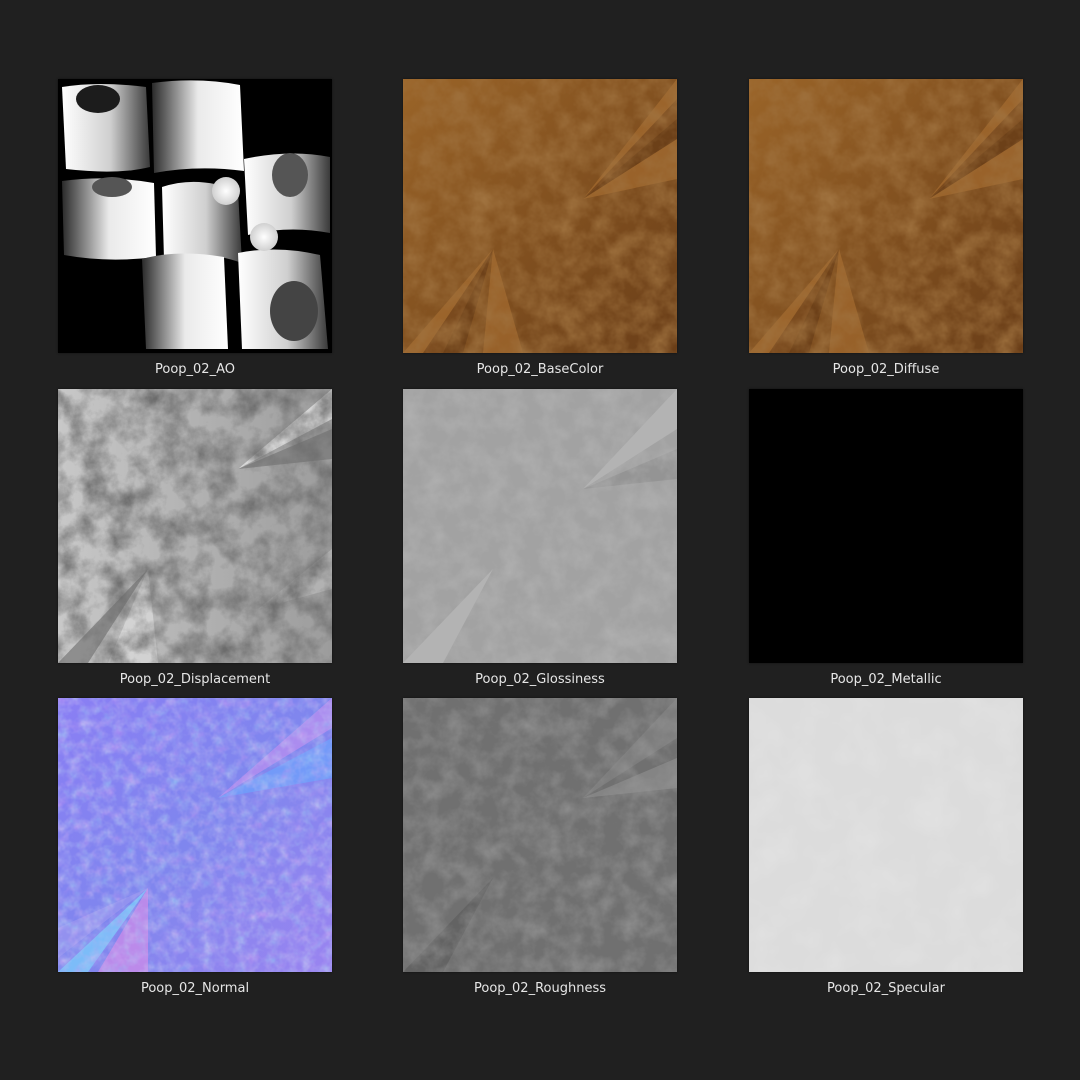 The height and width of the screenshot is (1080, 1080). I want to click on tile-glossiness: Poop_02_Glossiness, so click(540, 538).